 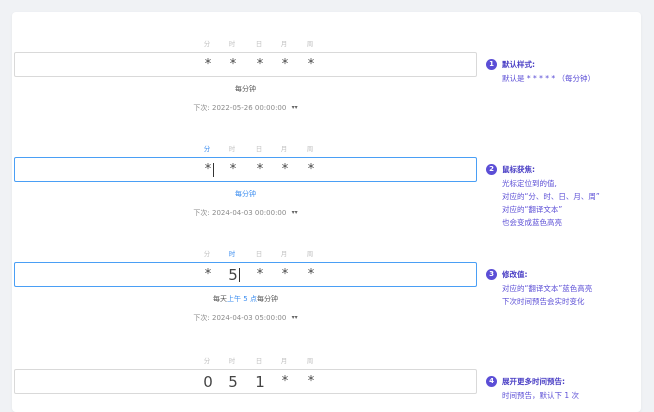 I want to click on cron-input: * 5 * * *, so click(x=245, y=274).